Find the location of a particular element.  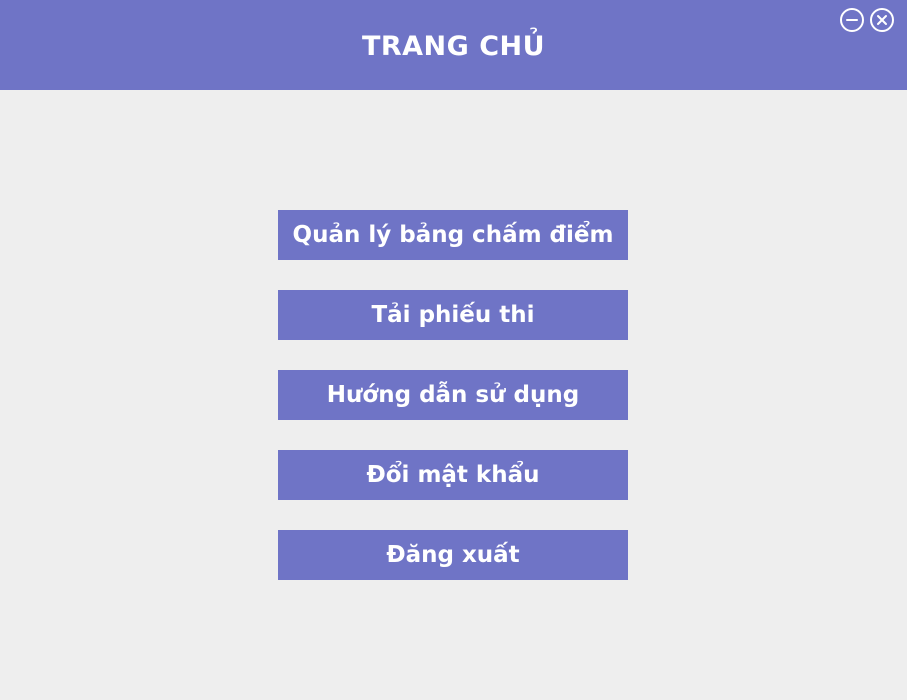

close-button is located at coordinates (882, 20).